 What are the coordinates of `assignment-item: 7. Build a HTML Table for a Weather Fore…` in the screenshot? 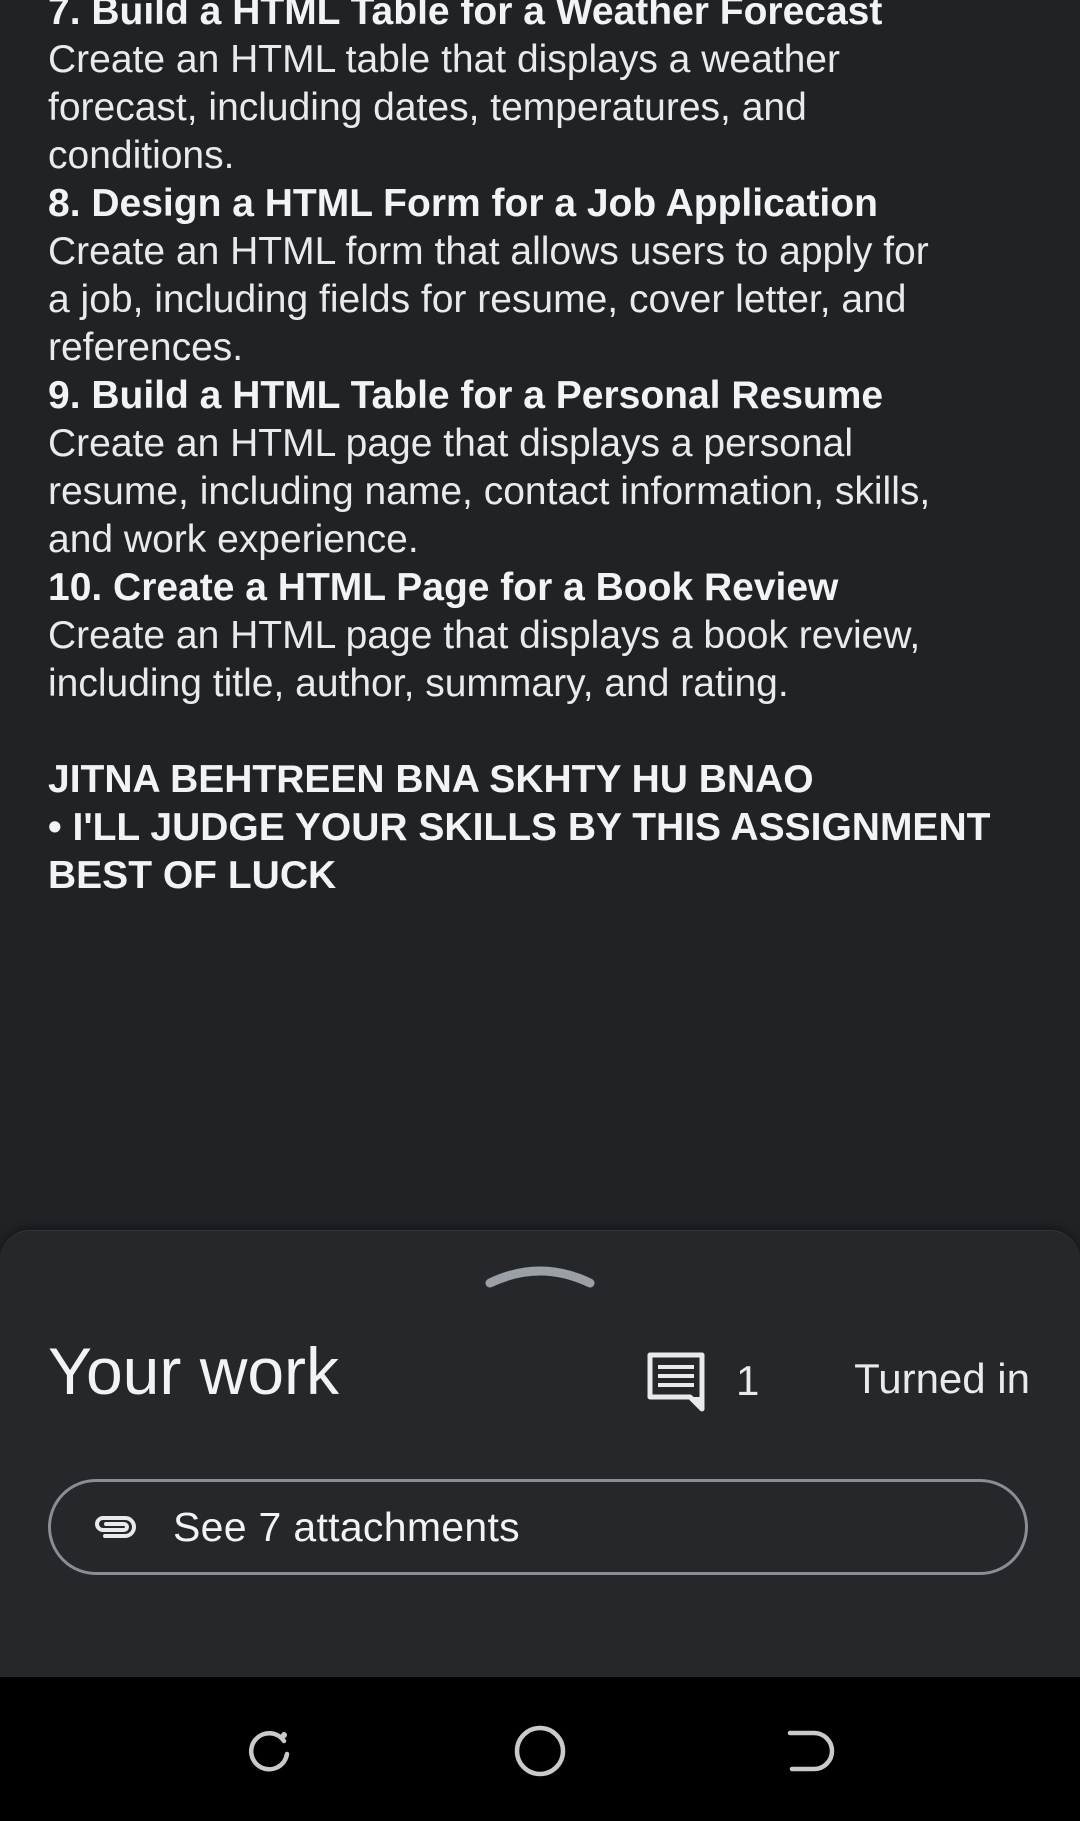 It's located at (543, 90).